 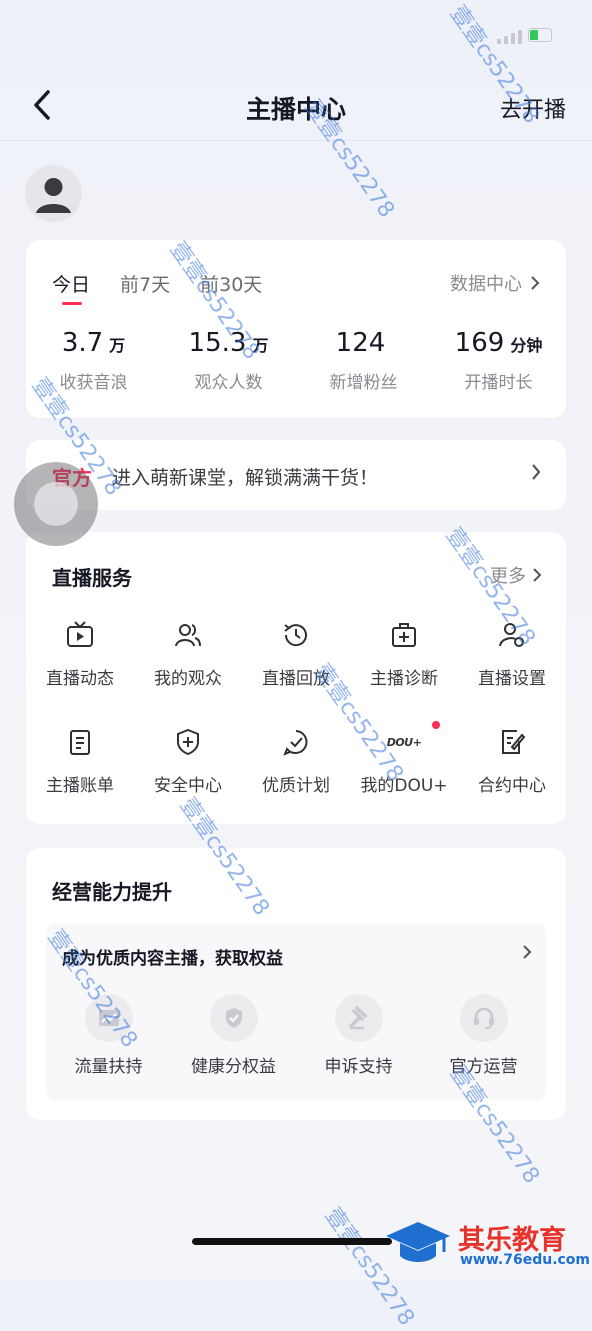 What do you see at coordinates (479, 343) in the screenshot?
I see `metric-value: 169` at bounding box center [479, 343].